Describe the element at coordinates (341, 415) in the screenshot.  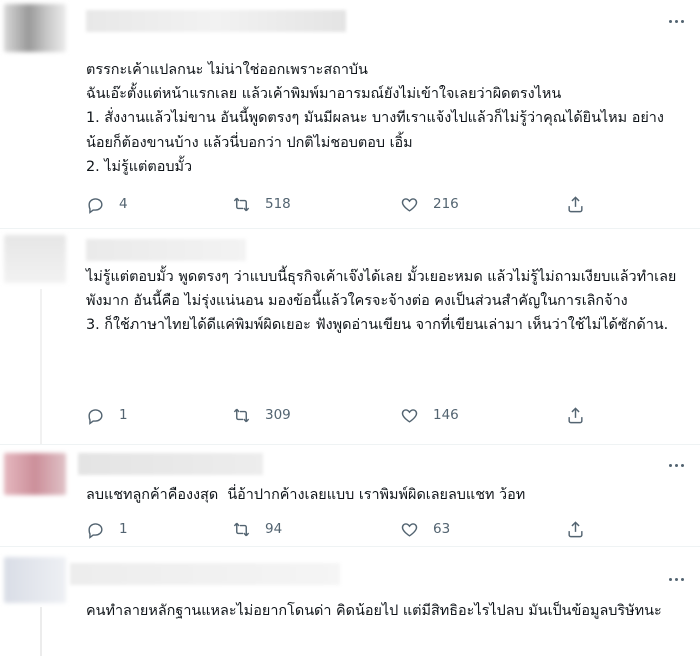
I see `tweet-actions: 1 309 146` at that location.